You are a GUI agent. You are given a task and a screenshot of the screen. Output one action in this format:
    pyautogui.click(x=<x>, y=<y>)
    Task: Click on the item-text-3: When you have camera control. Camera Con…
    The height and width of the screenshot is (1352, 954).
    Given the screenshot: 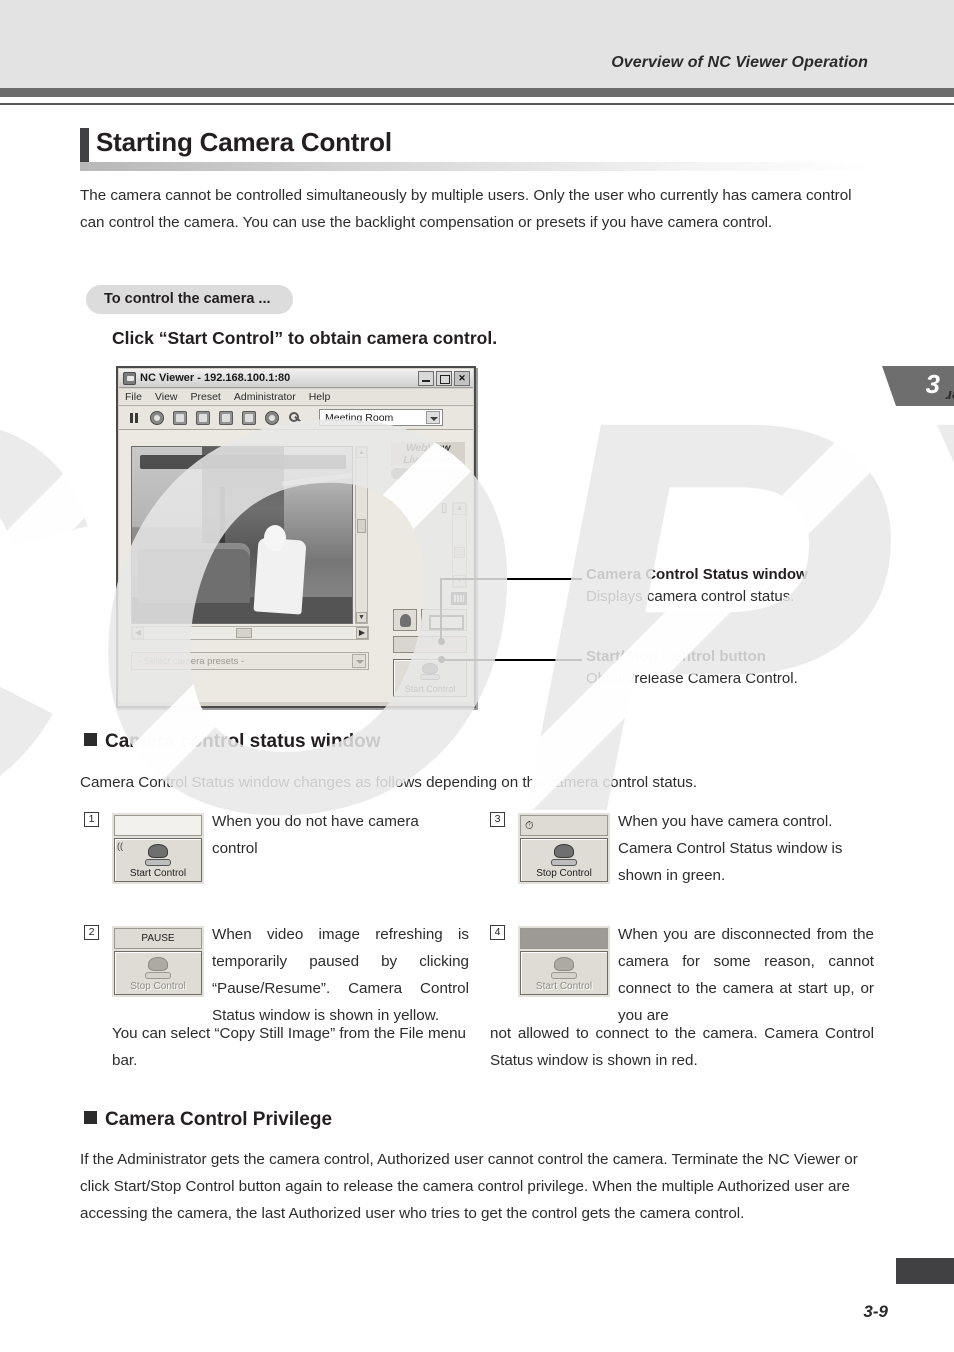 What is the action you would take?
    pyautogui.click(x=730, y=848)
    